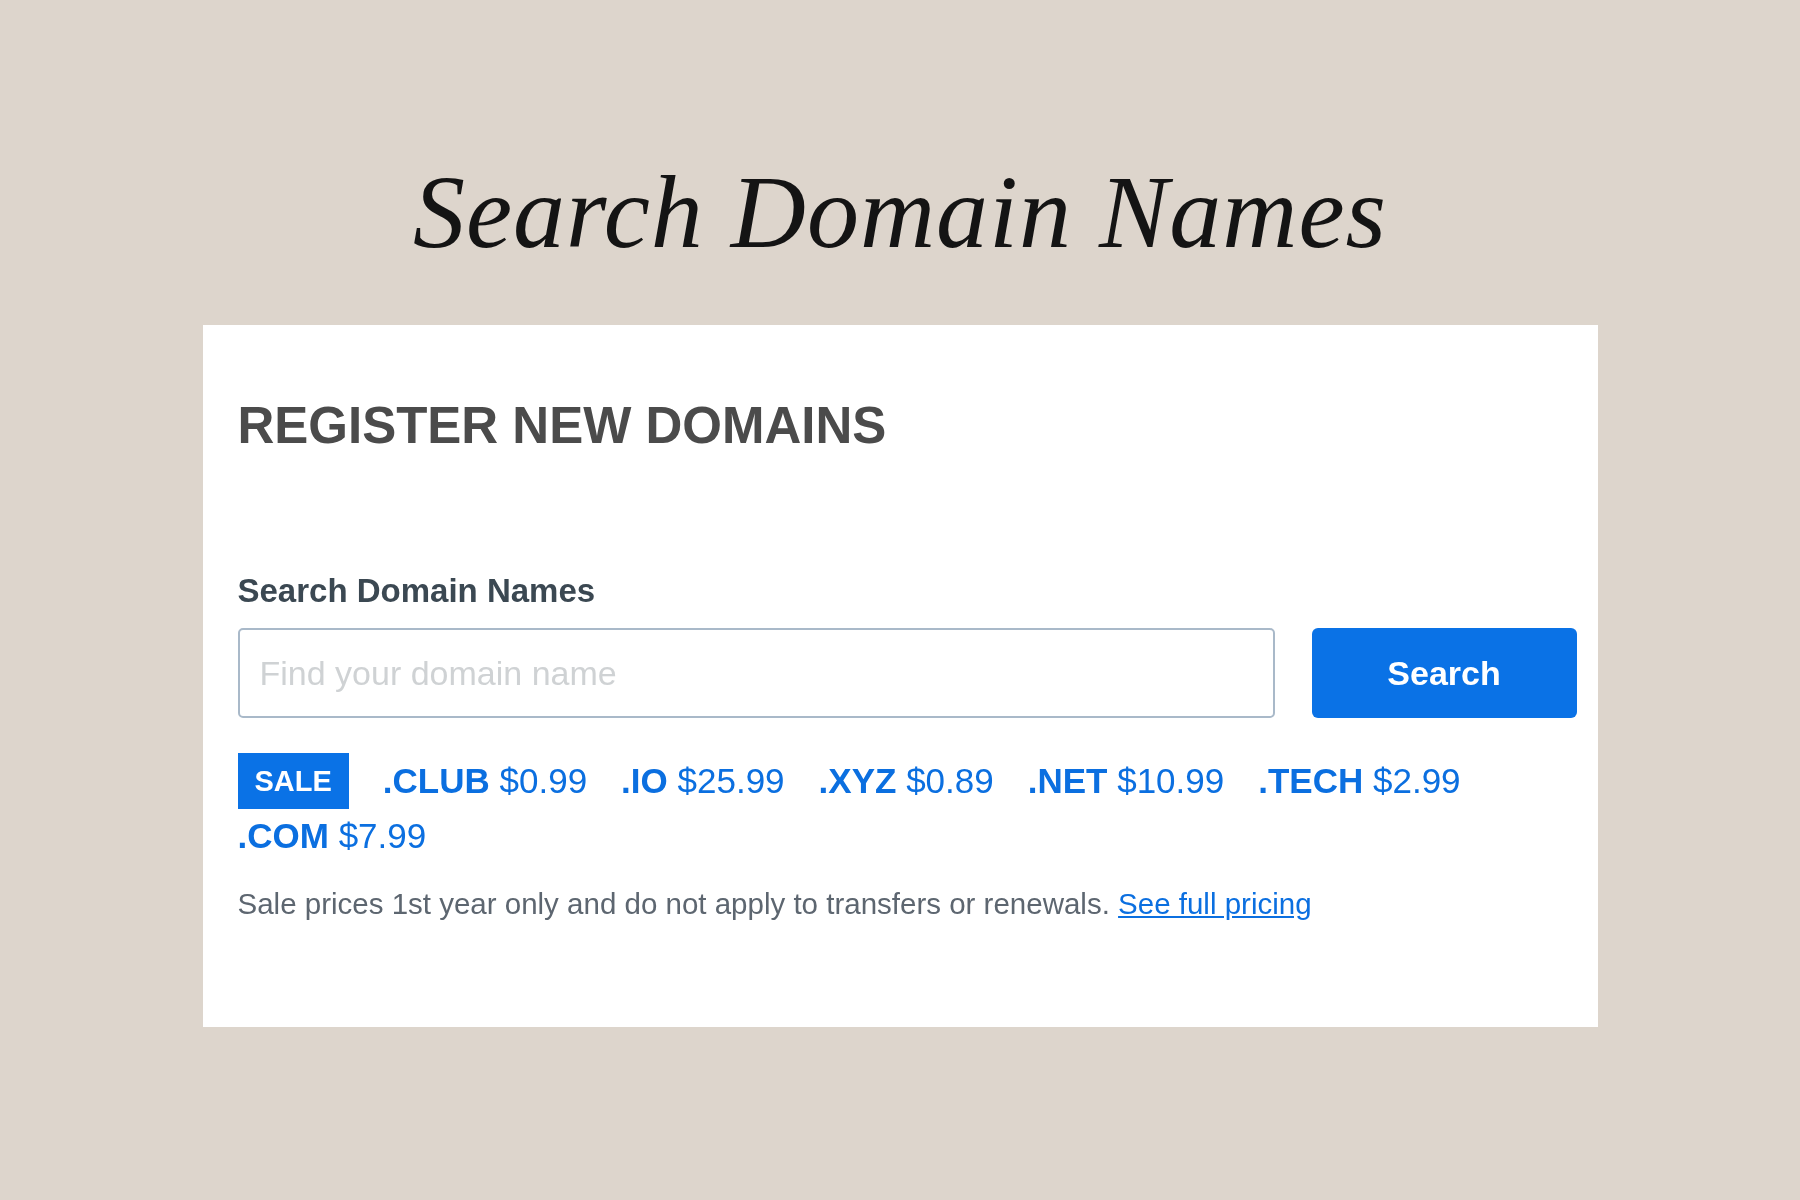  I want to click on script-title: Search Domain Names, so click(900, 212).